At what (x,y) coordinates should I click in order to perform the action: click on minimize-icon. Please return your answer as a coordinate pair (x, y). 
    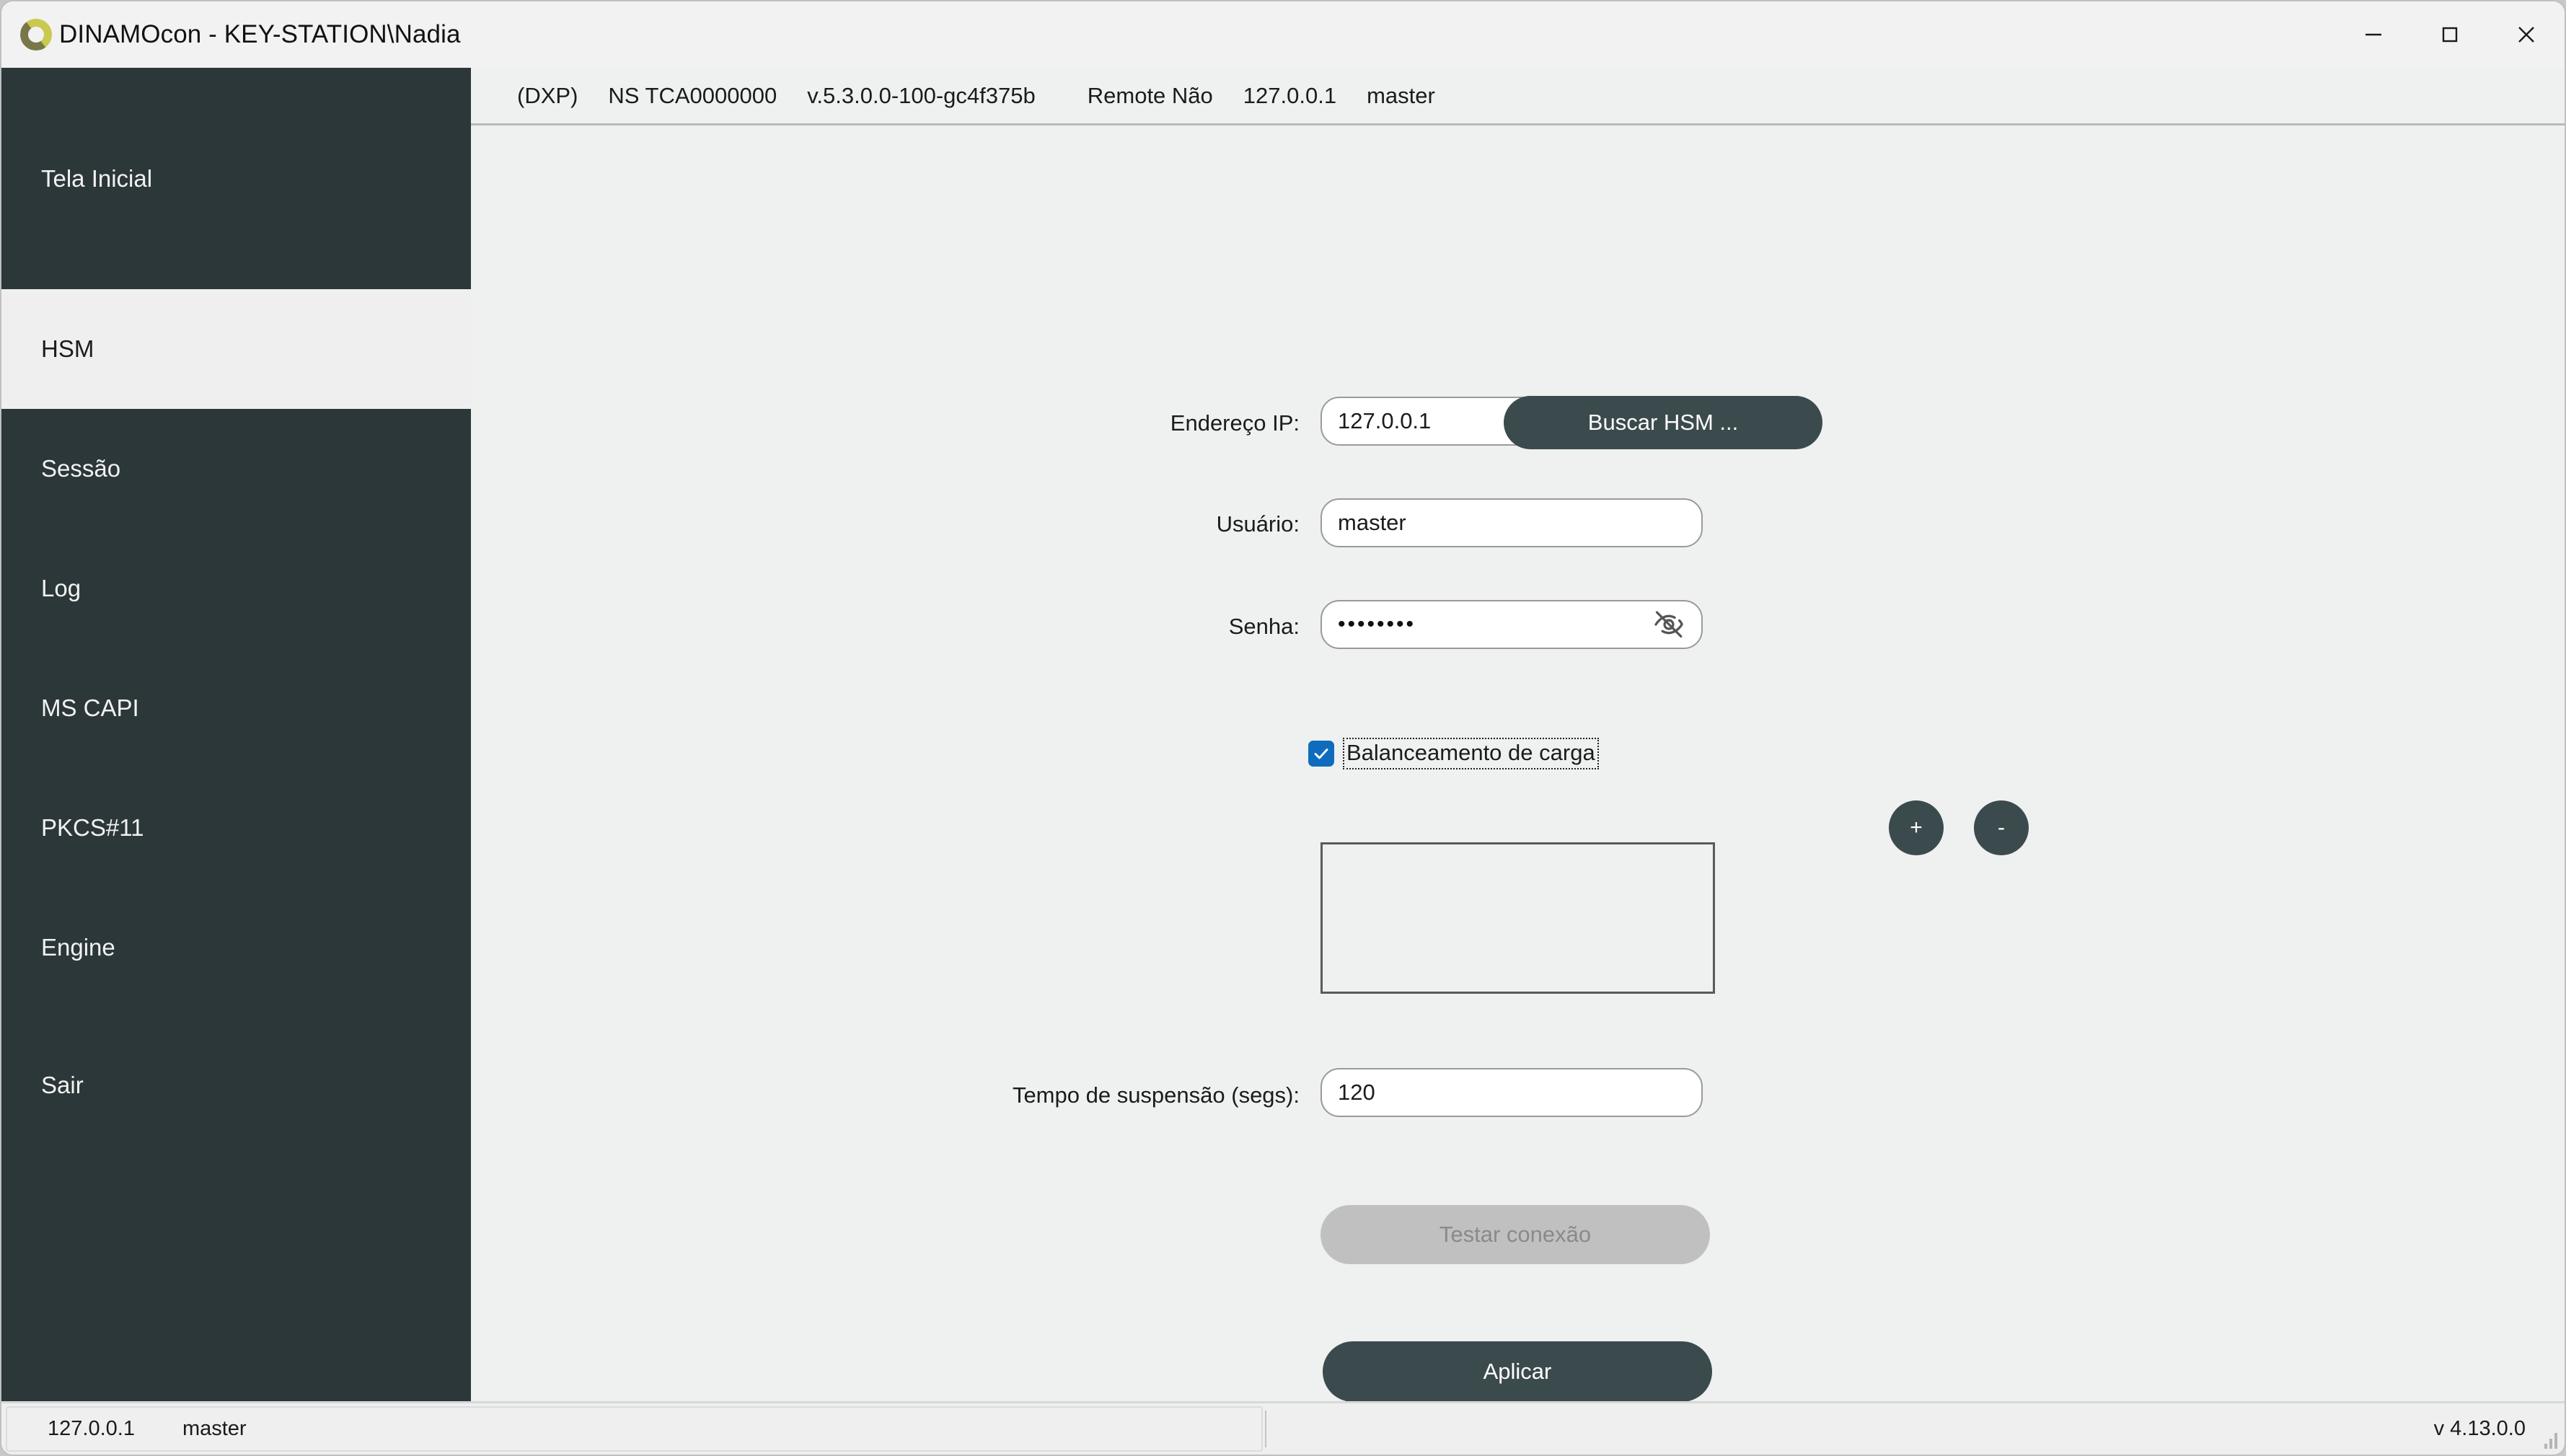
    Looking at the image, I should click on (2373, 34).